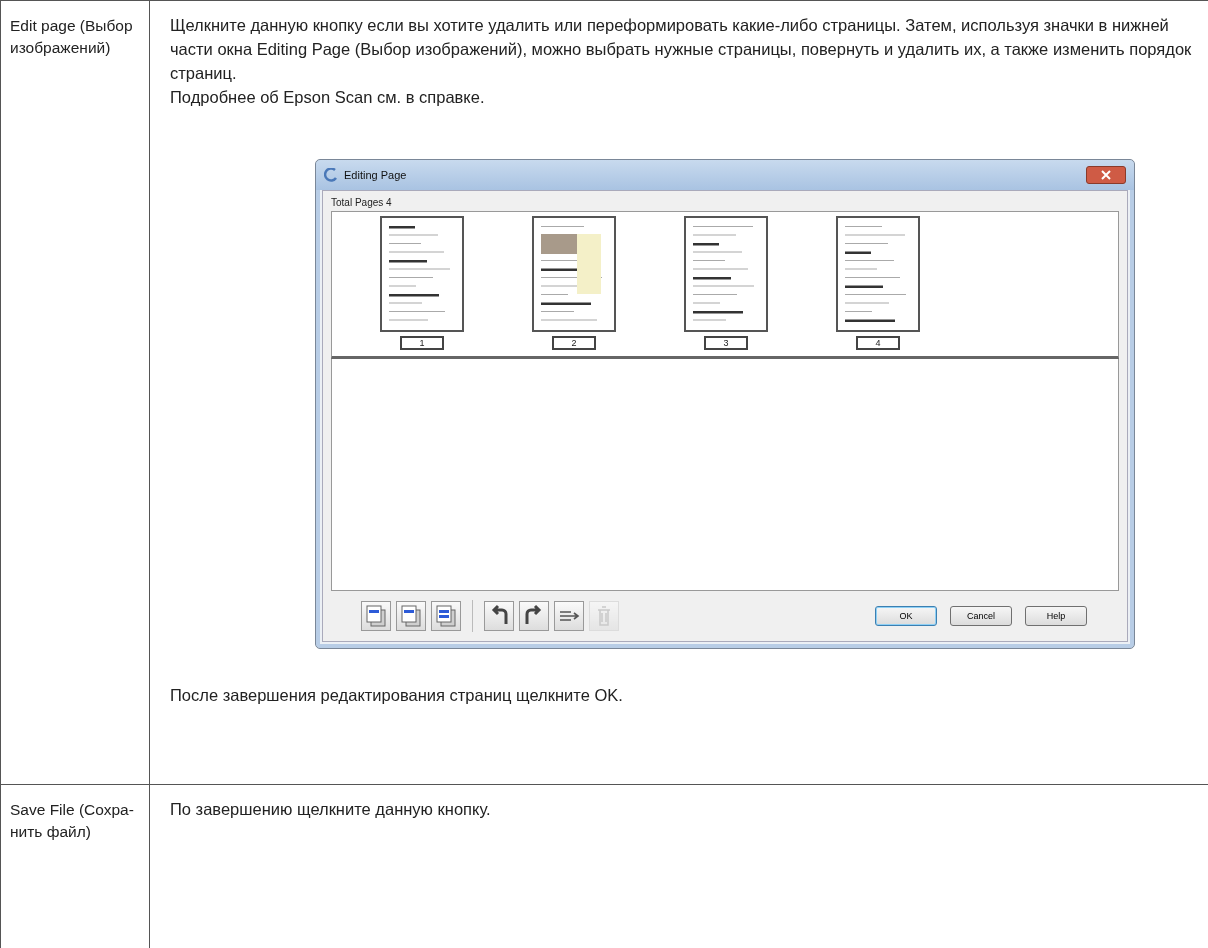  Describe the element at coordinates (422, 343) in the screenshot. I see `page-number: 1` at that location.